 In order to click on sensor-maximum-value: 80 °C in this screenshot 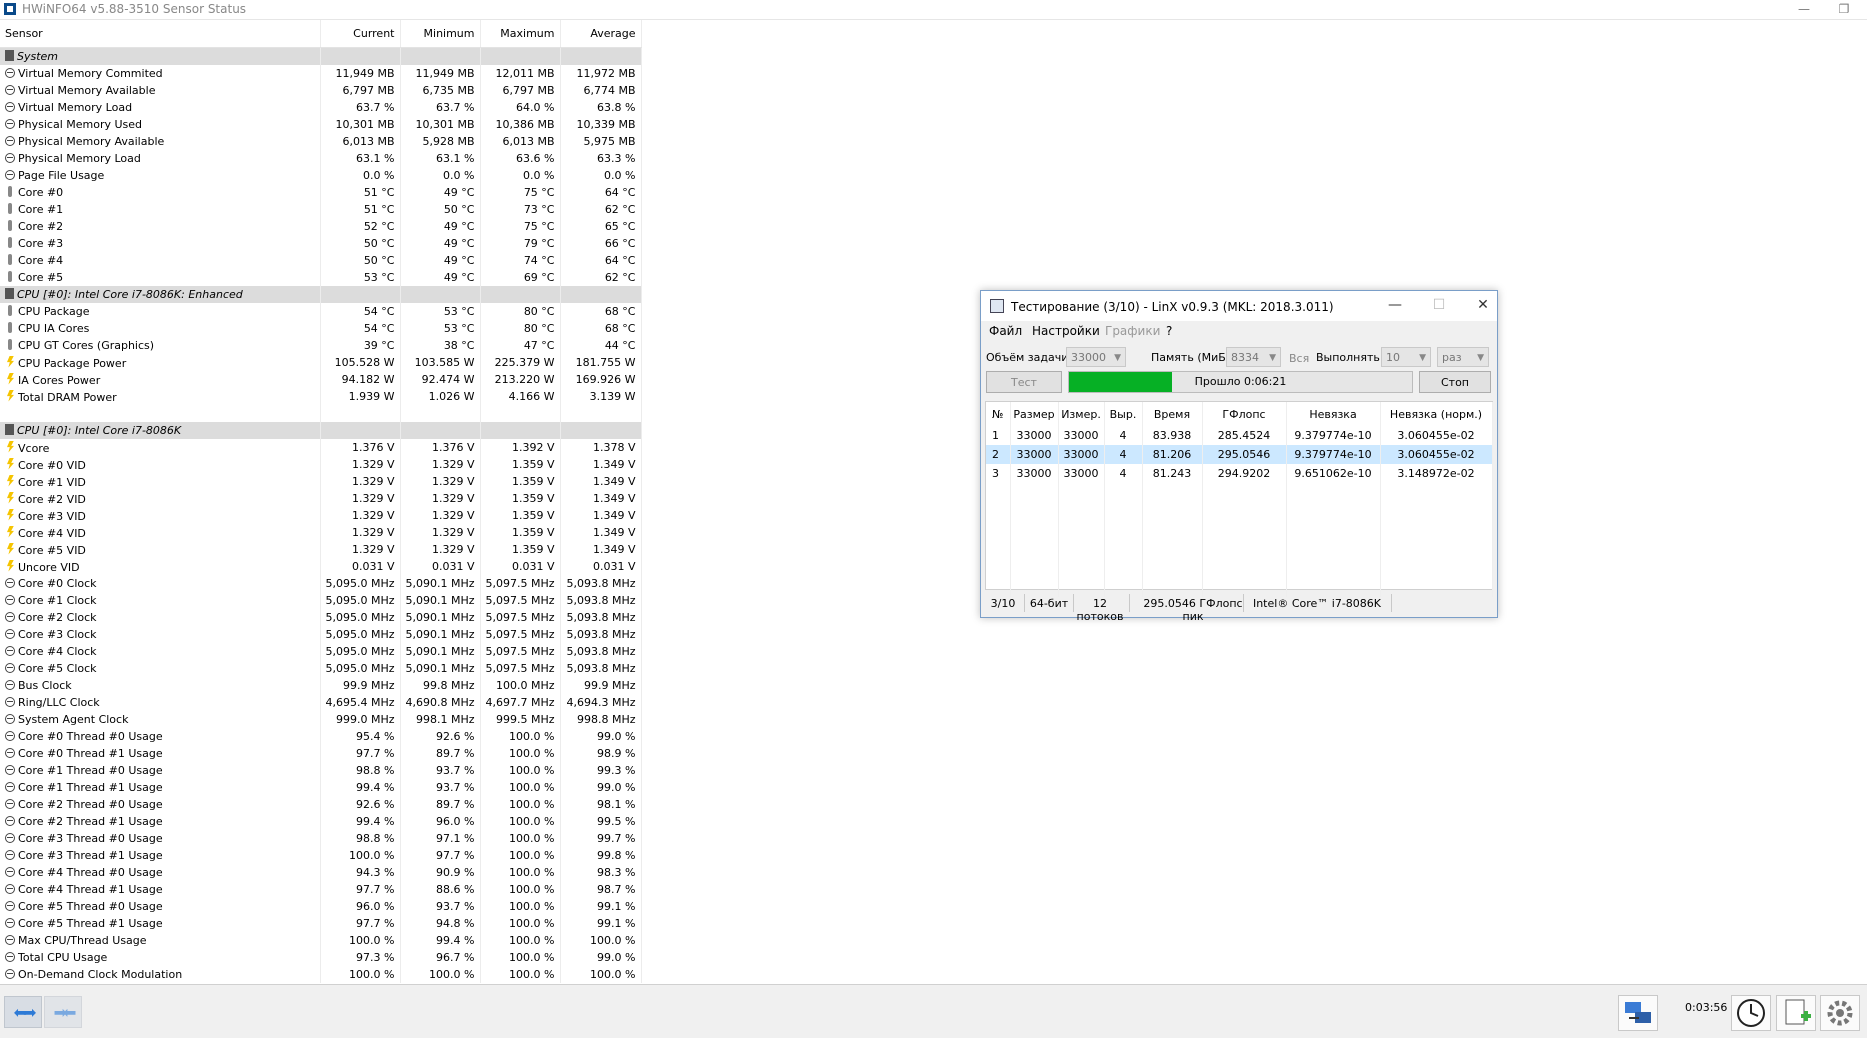, I will do `click(520, 311)`.